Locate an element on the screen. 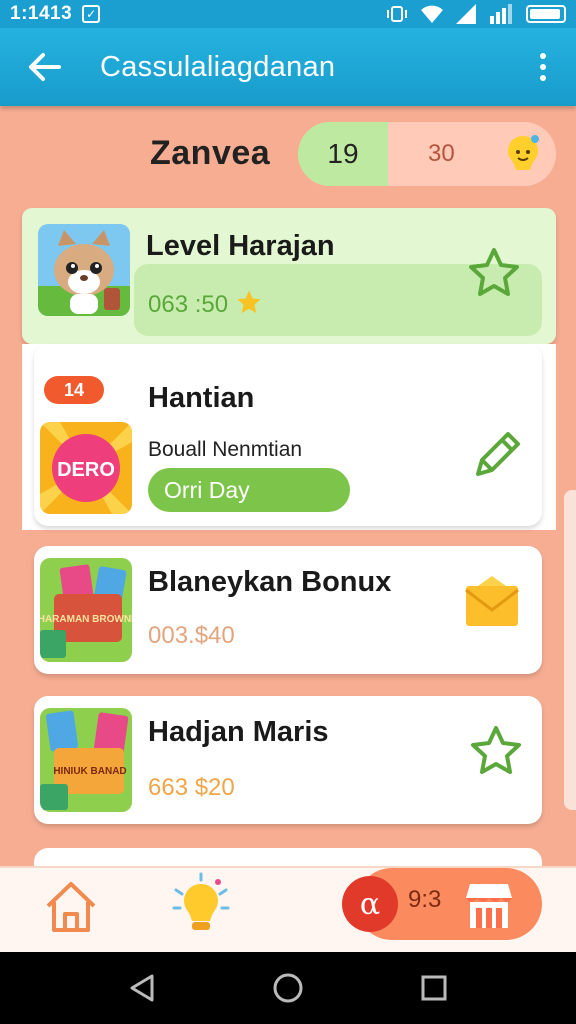 The width and height of the screenshot is (576, 1024). star-icon is located at coordinates (249, 302).